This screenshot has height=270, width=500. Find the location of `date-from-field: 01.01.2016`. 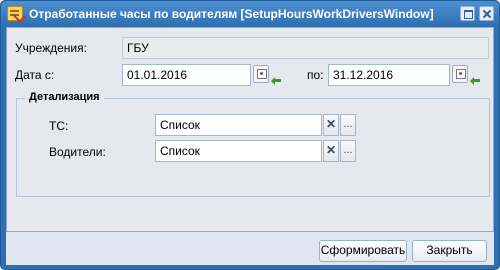

date-from-field: 01.01.2016 is located at coordinates (186, 75).